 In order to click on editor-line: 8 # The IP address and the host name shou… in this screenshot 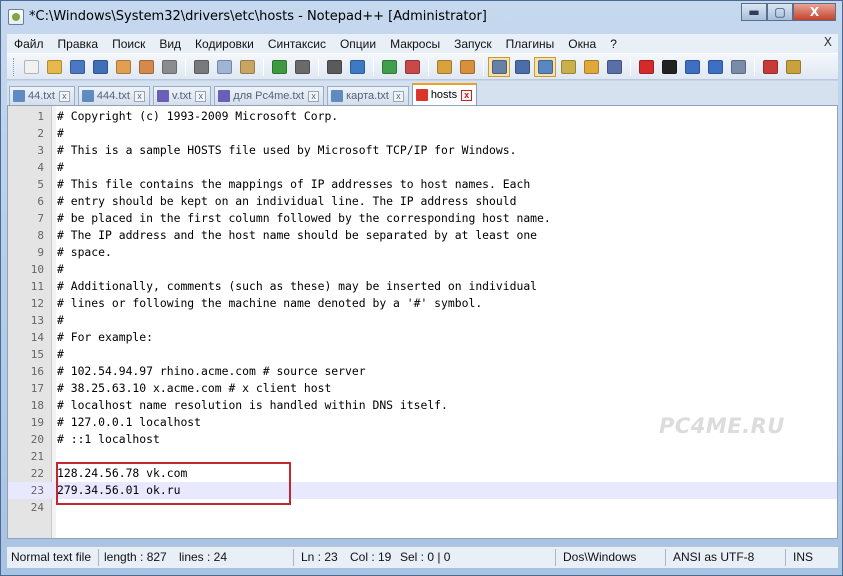, I will do `click(422, 235)`.